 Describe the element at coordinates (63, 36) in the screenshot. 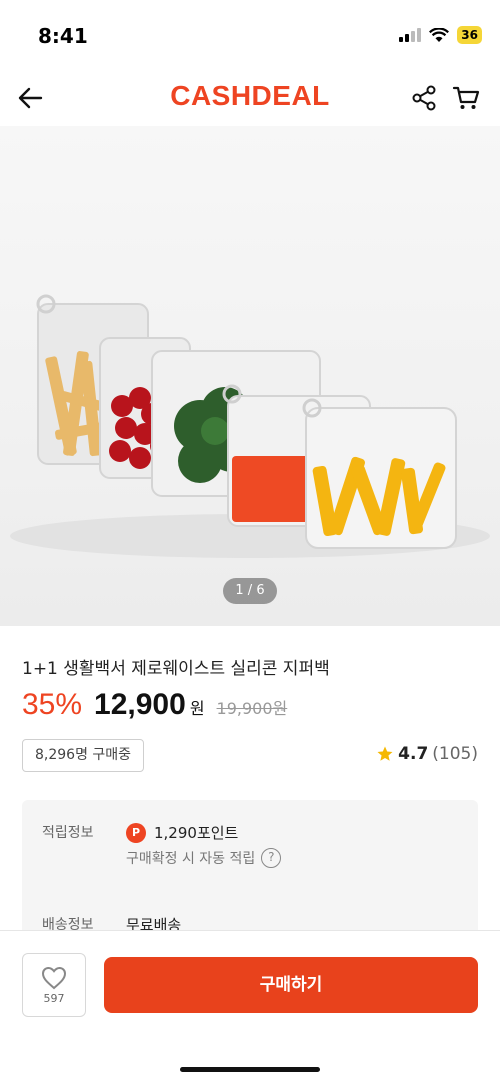

I see `status-time: 8:41` at that location.